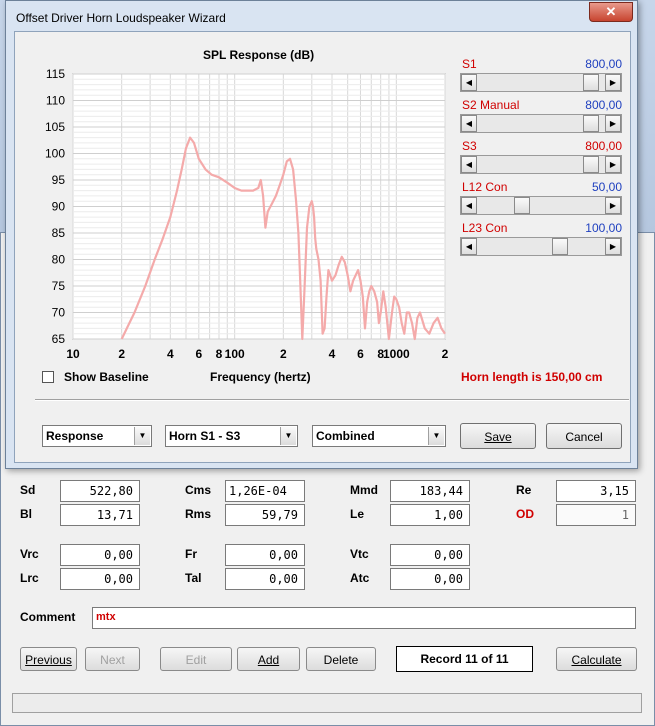  What do you see at coordinates (106, 377) in the screenshot?
I see `show-baseline-label: Show Baseline` at bounding box center [106, 377].